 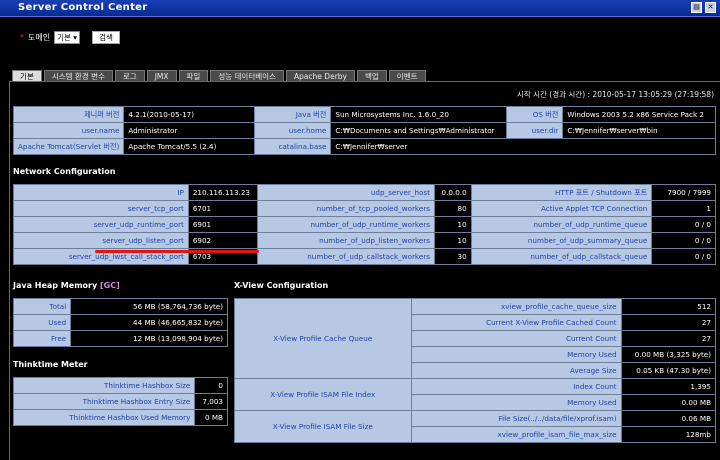 I want to click on thinktime-label: Thinktime Hashbox Used Memory, so click(x=104, y=417).